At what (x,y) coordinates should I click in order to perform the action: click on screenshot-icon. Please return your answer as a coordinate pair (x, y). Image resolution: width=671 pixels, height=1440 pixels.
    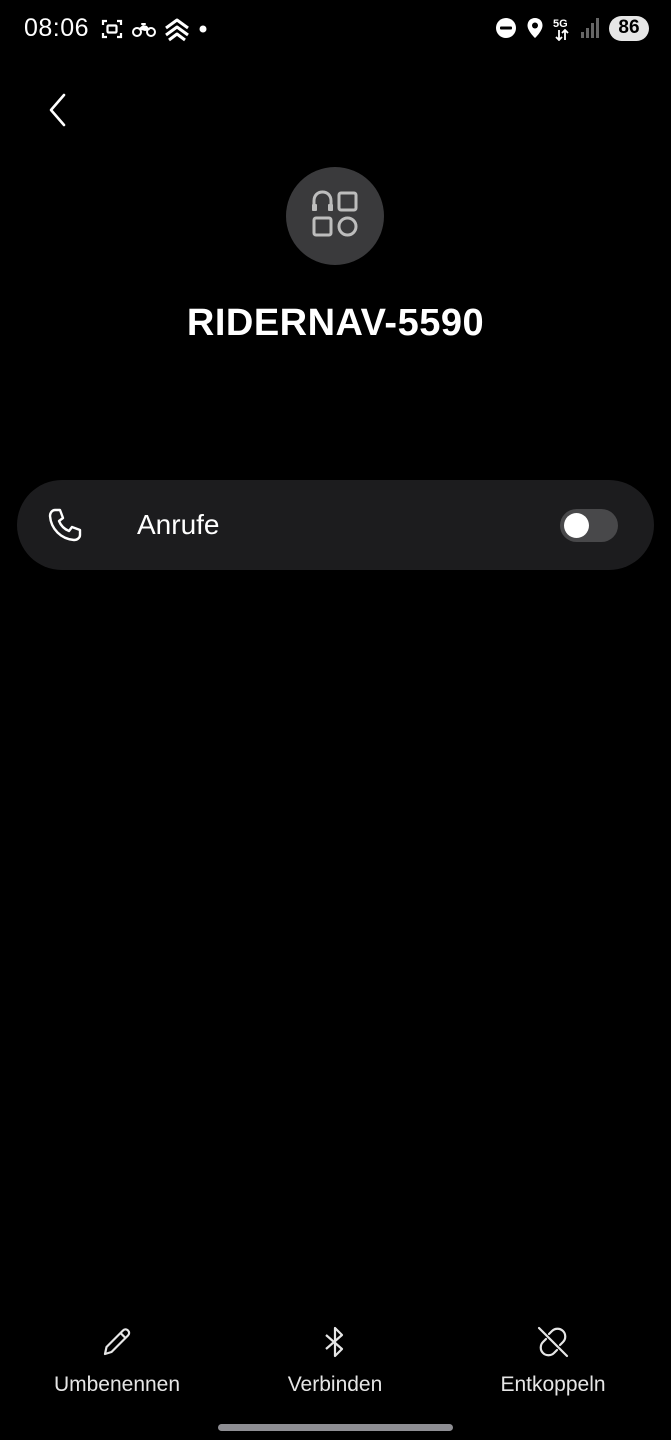
    Looking at the image, I should click on (112, 29).